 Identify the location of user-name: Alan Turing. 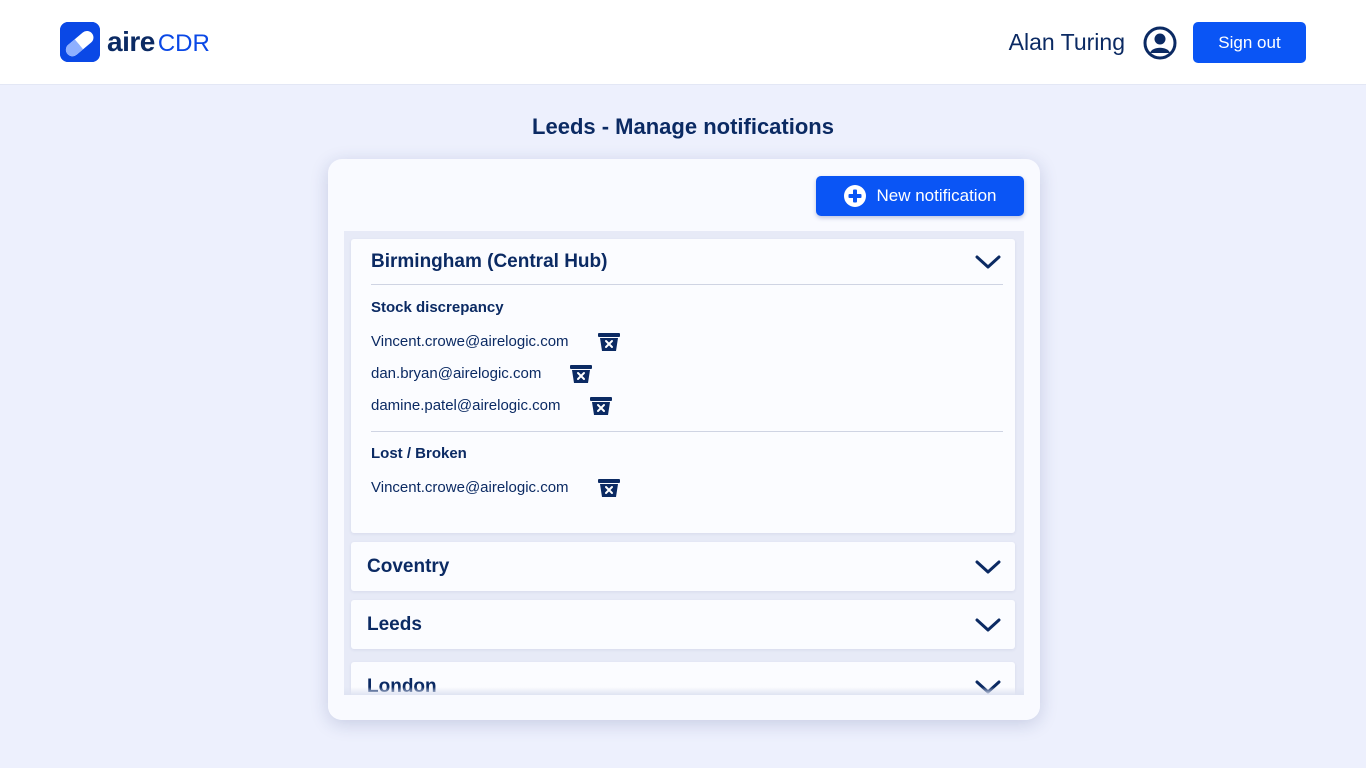
(1066, 42).